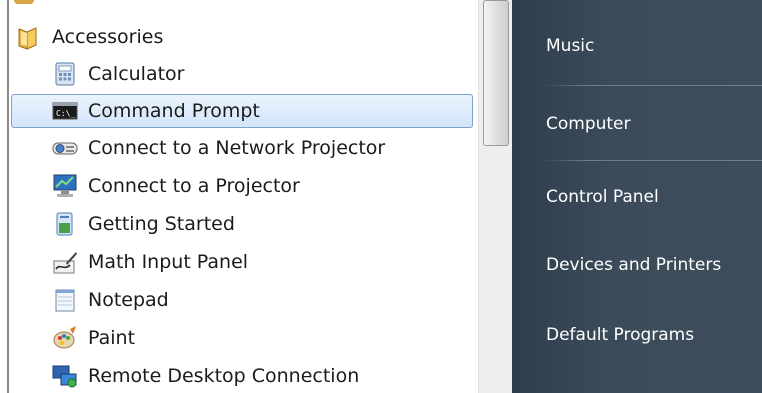 Image resolution: width=762 pixels, height=393 pixels. I want to click on program-command-prompt: C:\_ Command Prompt, so click(156, 111).